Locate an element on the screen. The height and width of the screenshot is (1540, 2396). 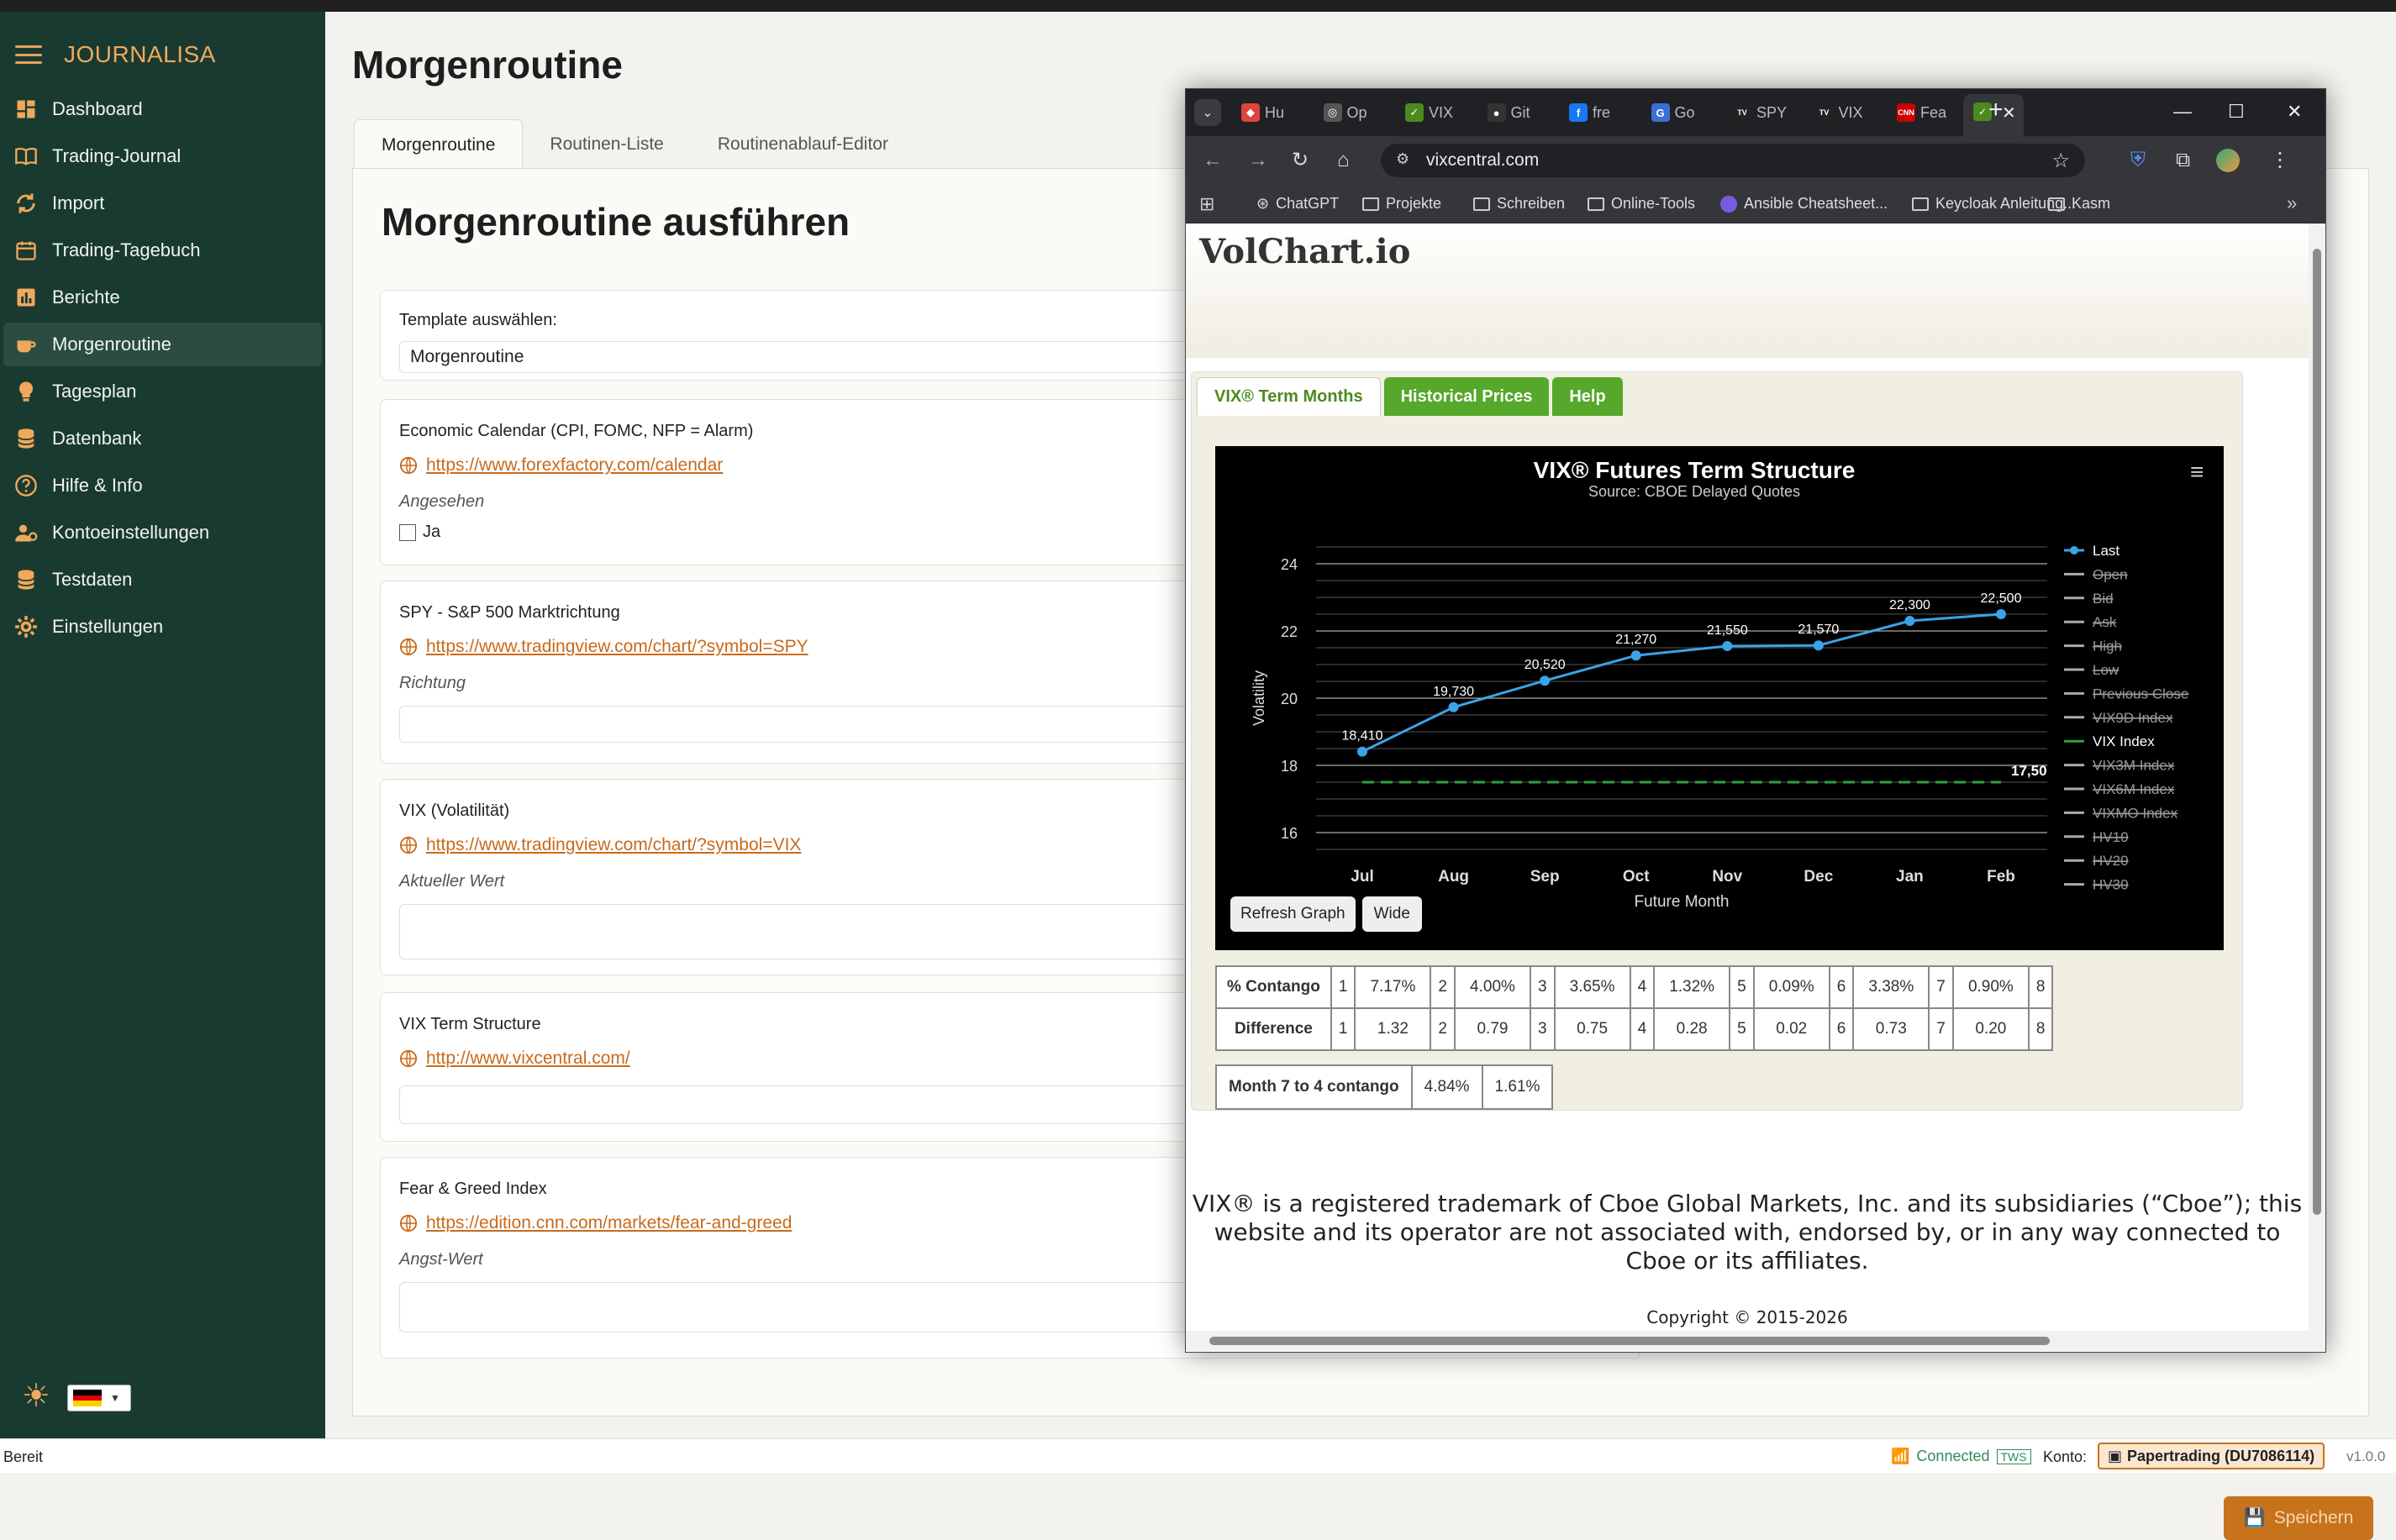
sidebar-item-kontoeinstellungen: Kontoeinstellungen is located at coordinates (162, 533).